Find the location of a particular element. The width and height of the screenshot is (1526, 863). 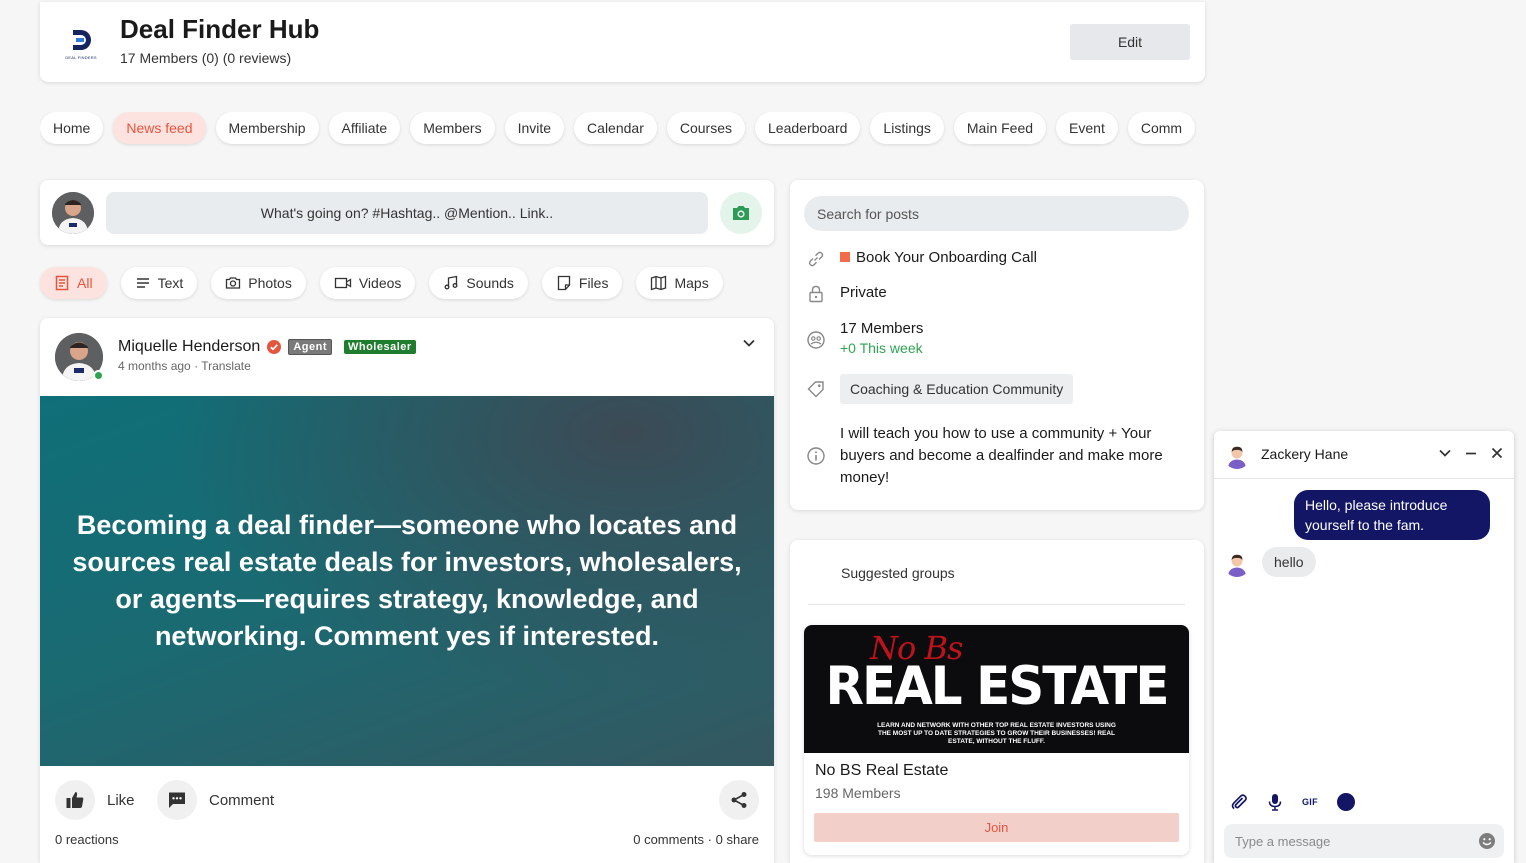

chat-message-avatar is located at coordinates (1237, 564).